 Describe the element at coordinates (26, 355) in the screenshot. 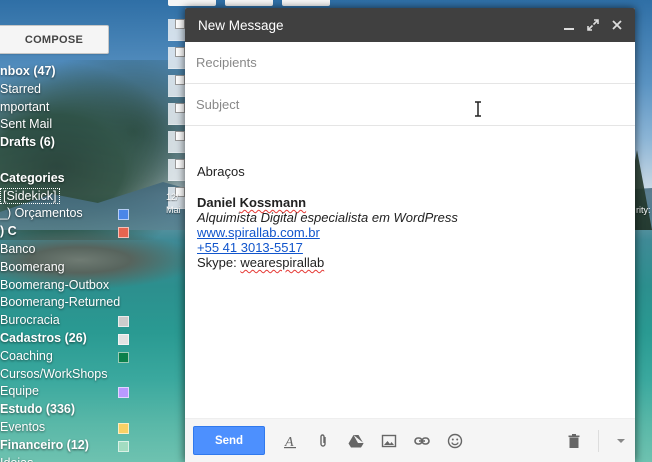

I see `sidebar-item-label: Coaching` at that location.